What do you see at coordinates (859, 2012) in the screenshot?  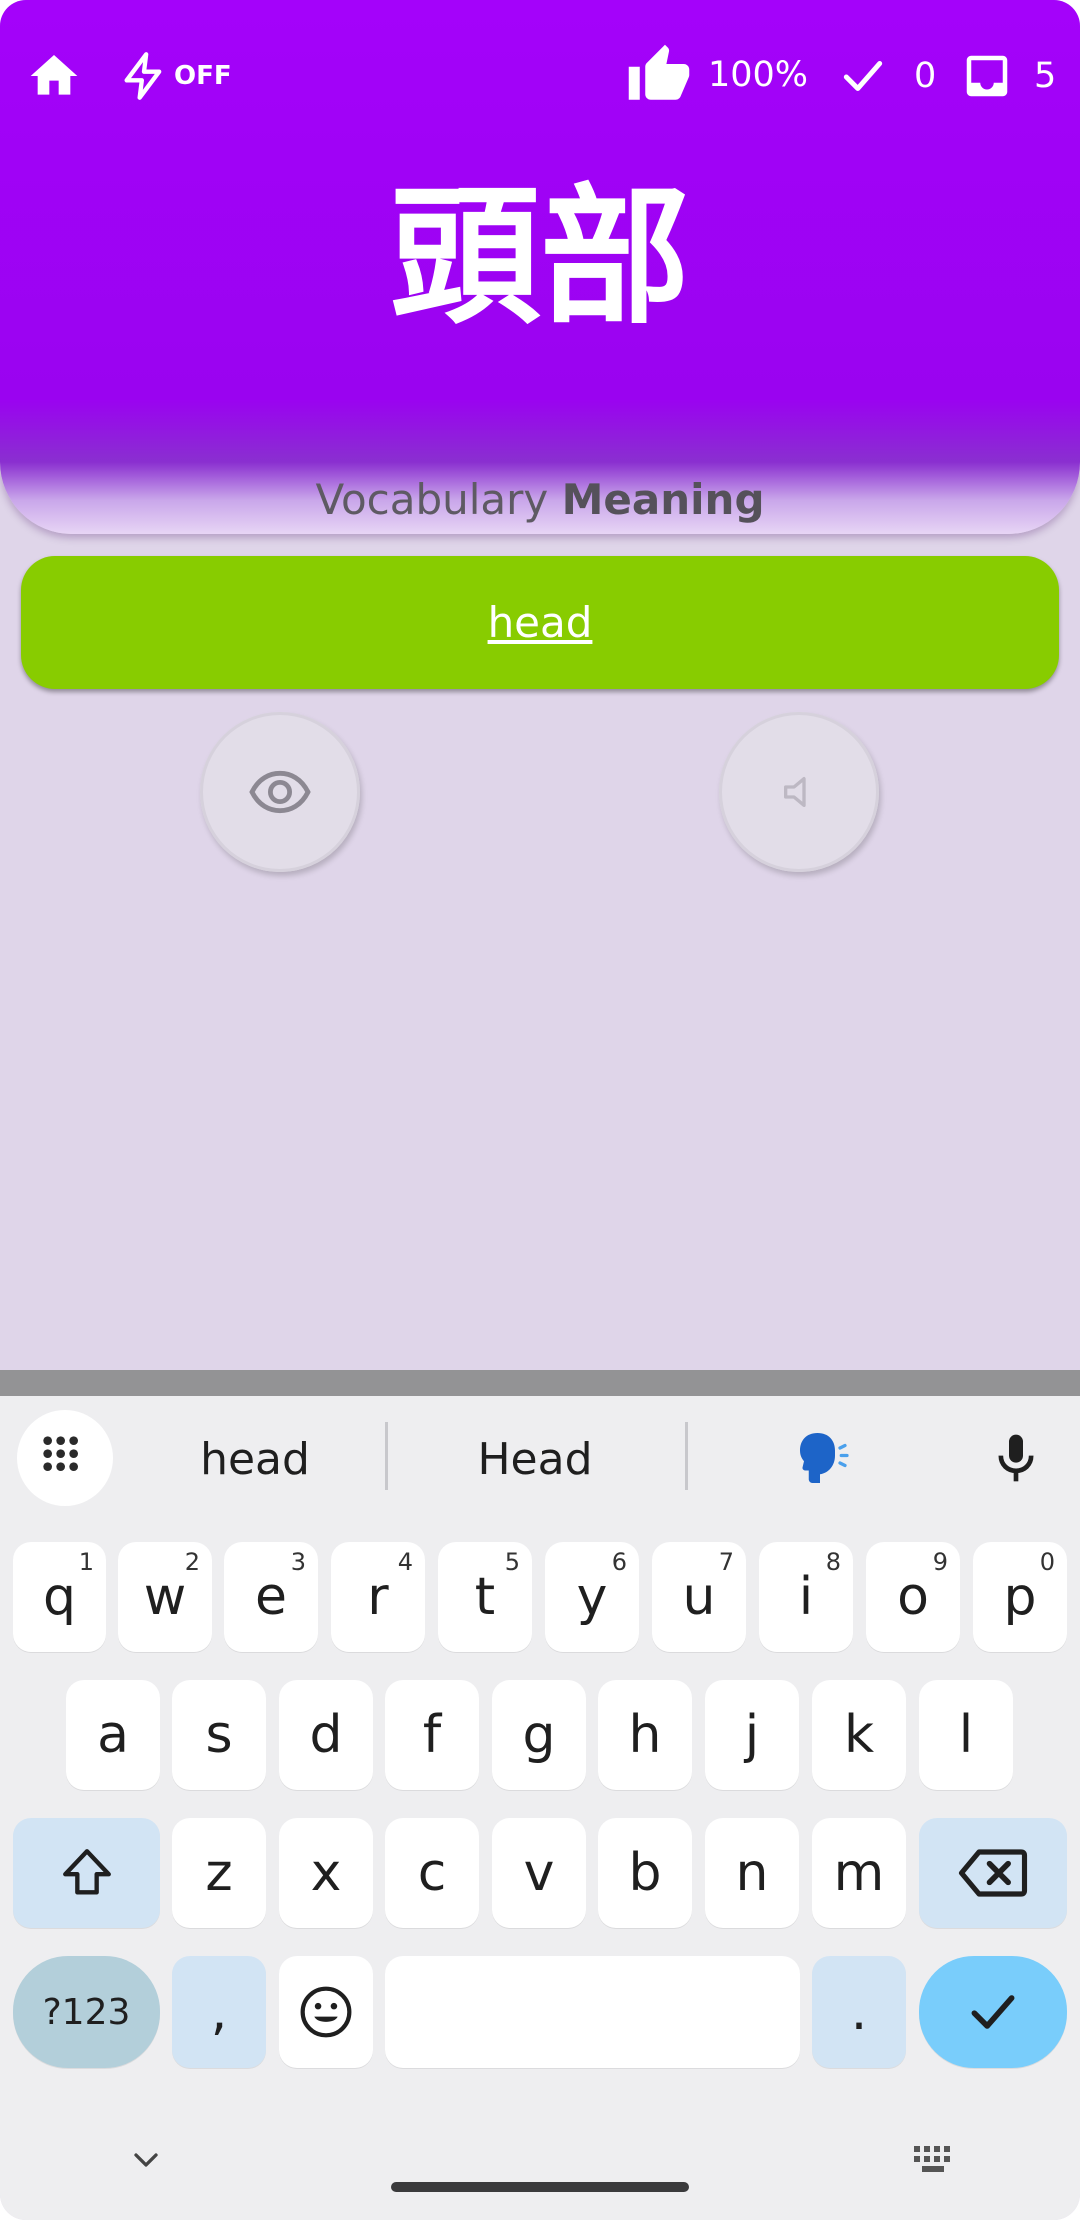 I see `period-key: .` at bounding box center [859, 2012].